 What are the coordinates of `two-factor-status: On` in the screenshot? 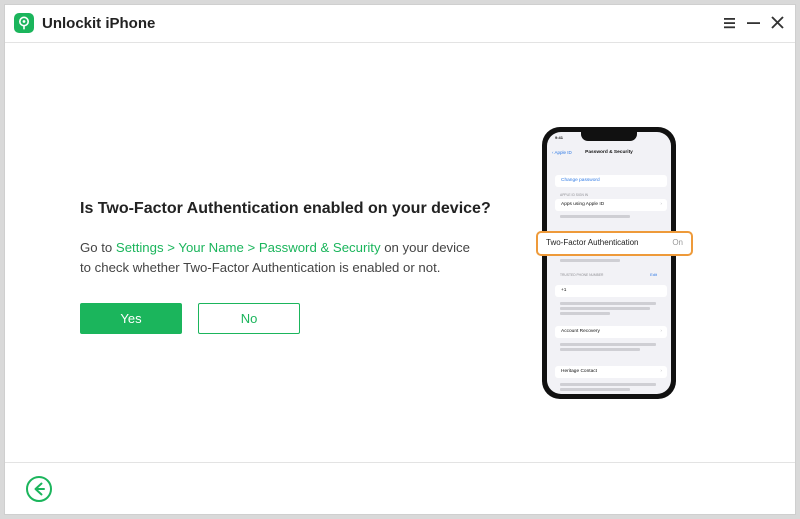 It's located at (677, 242).